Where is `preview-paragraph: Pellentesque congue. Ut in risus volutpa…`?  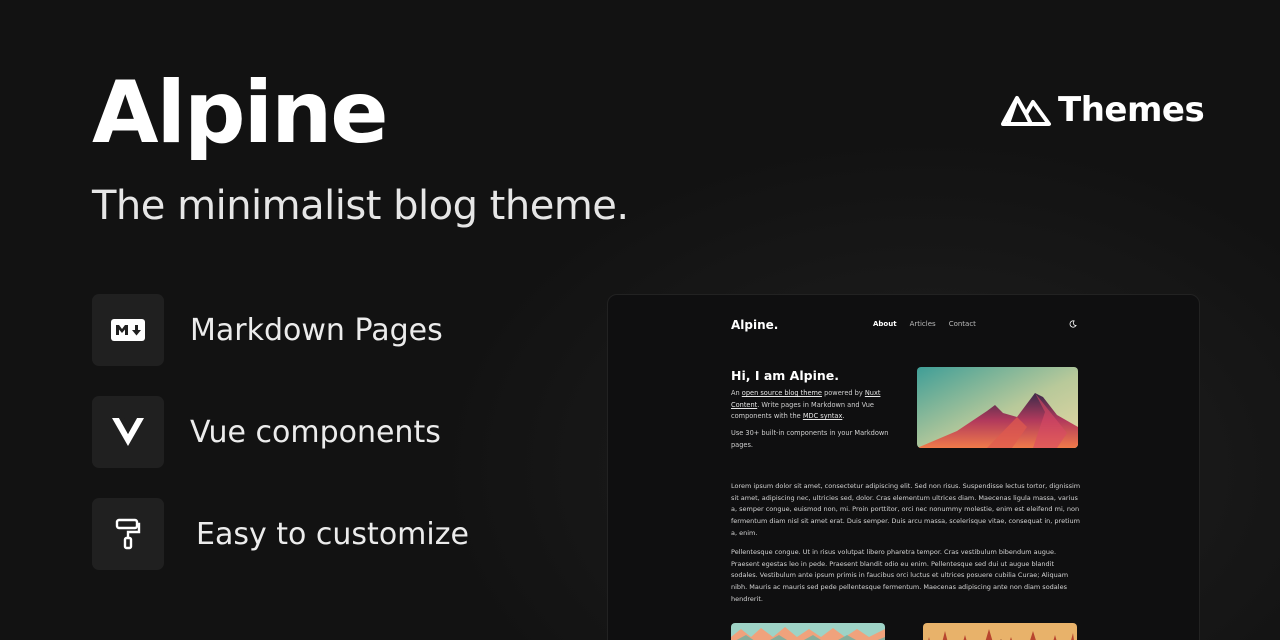 preview-paragraph: Pellentesque congue. Ut in risus volutpa… is located at coordinates (900, 575).